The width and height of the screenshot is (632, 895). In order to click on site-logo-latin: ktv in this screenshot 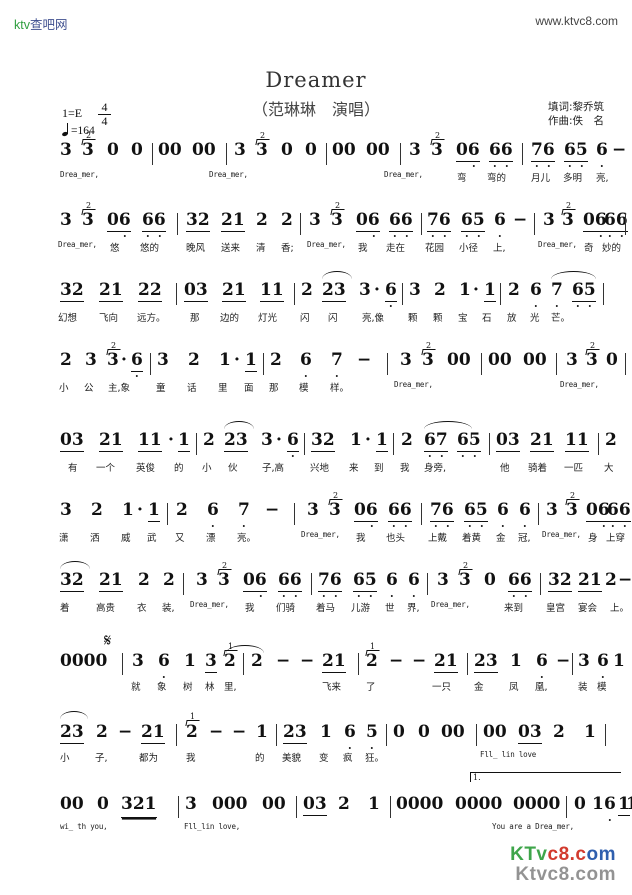, I will do `click(22, 25)`.